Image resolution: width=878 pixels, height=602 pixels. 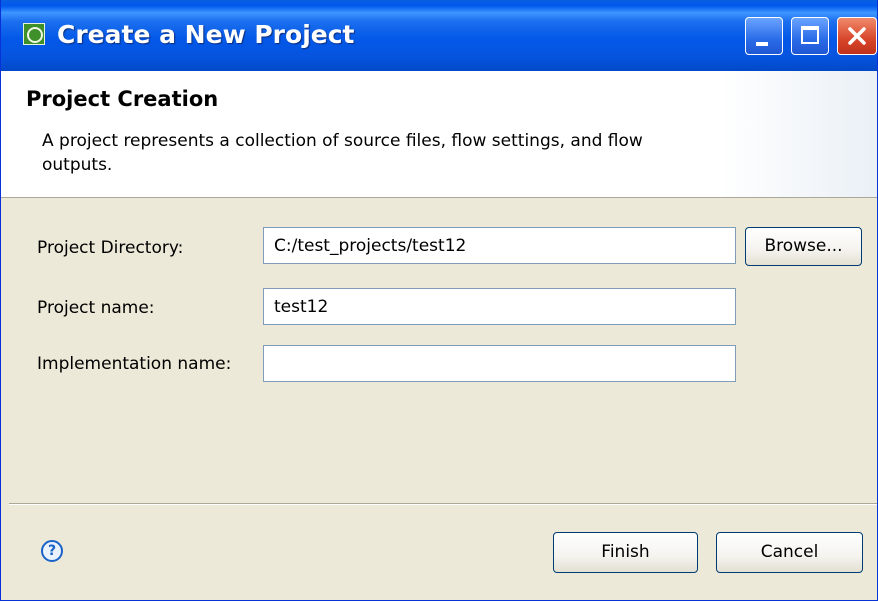 I want to click on close-icon, so click(x=857, y=36).